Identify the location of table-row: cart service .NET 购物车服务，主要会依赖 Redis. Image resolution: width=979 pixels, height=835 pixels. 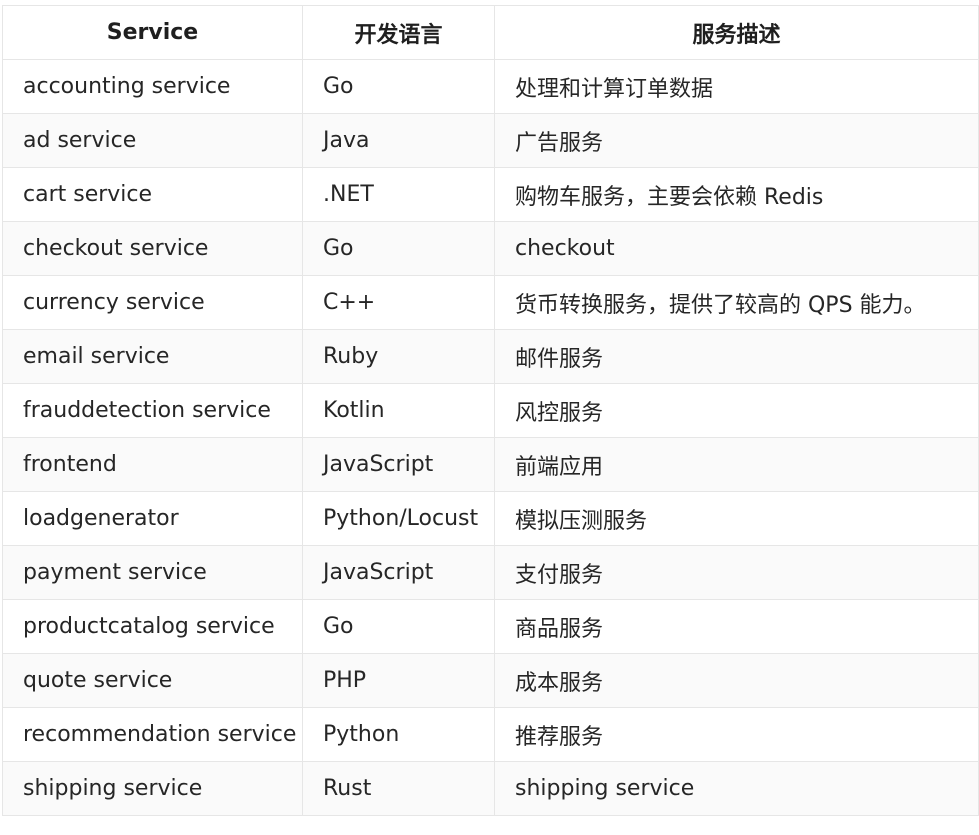
(490, 194).